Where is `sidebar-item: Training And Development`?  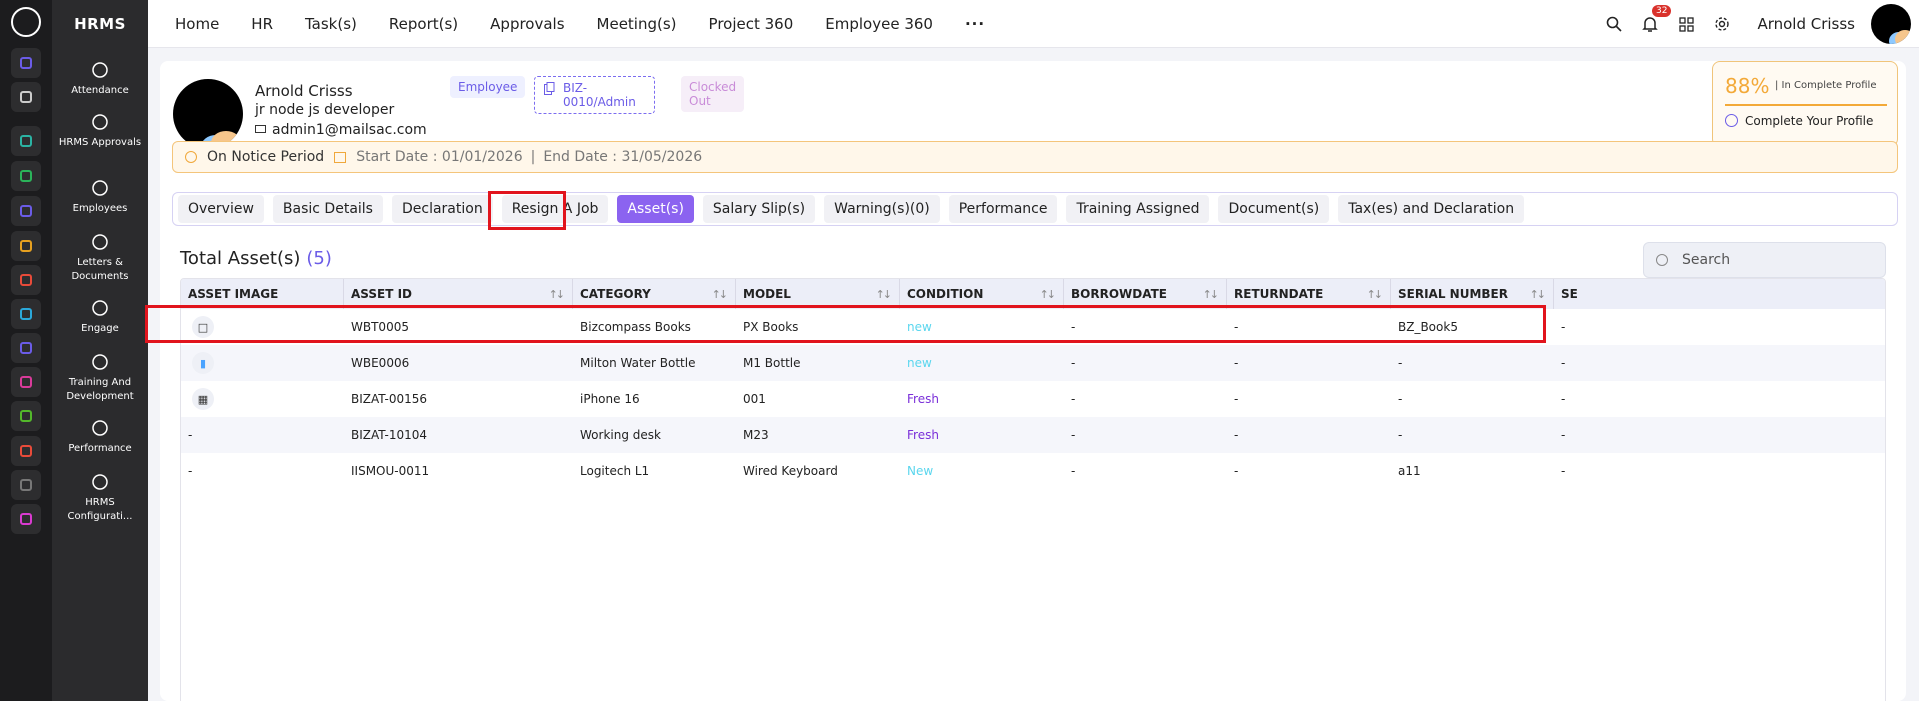 sidebar-item: Training And Development is located at coordinates (100, 378).